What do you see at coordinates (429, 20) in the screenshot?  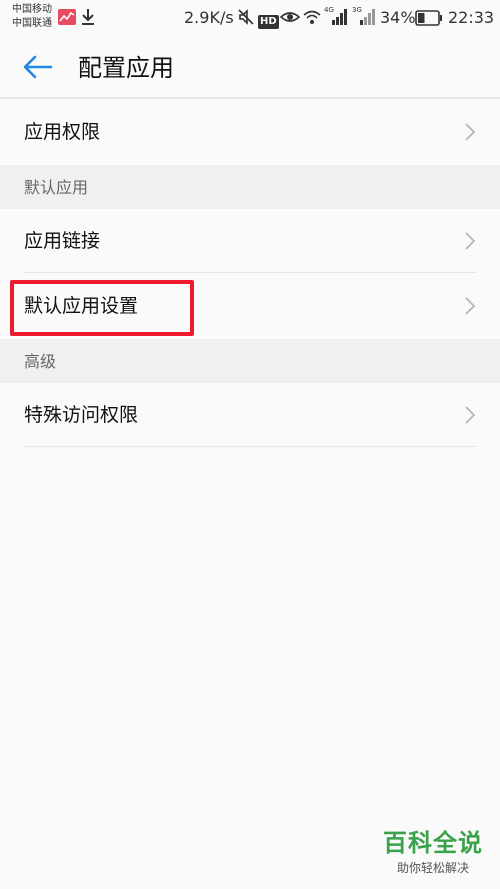 I see `battery-icon` at bounding box center [429, 20].